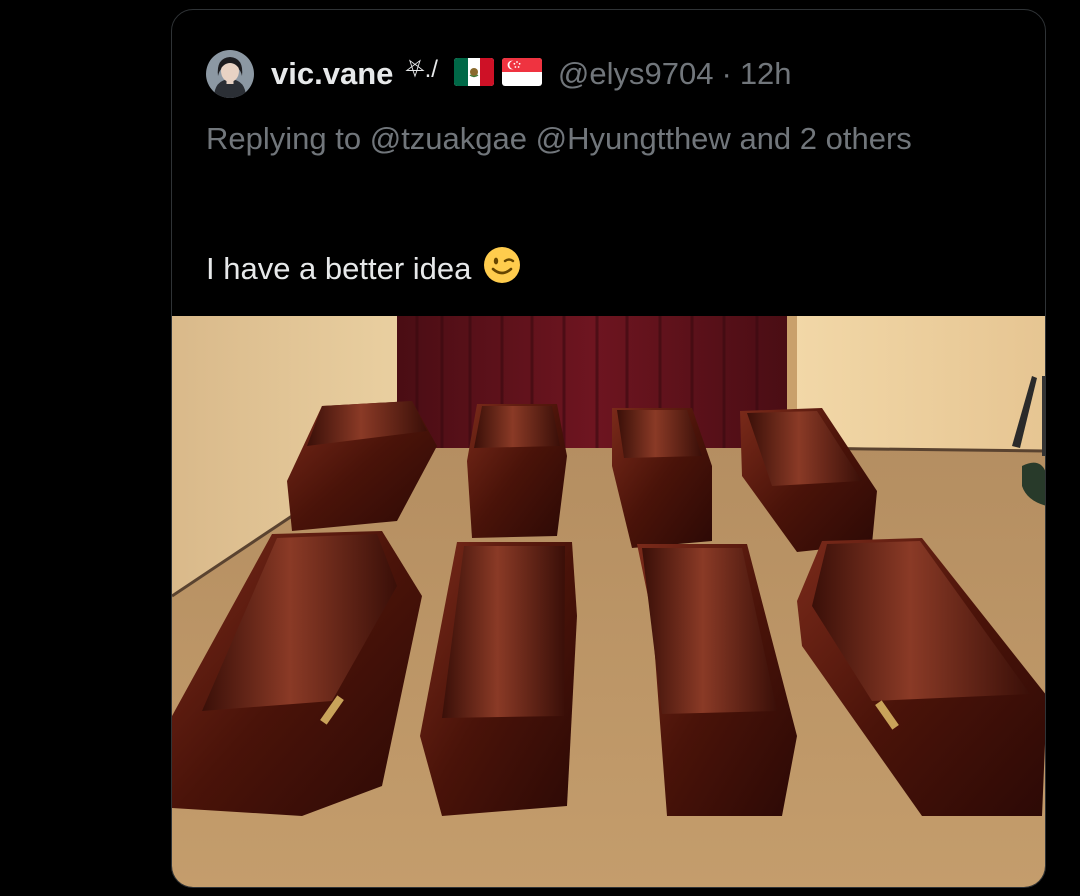 This screenshot has height=896, width=1080. What do you see at coordinates (636, 74) in the screenshot?
I see `author-handle: @elys9704` at bounding box center [636, 74].